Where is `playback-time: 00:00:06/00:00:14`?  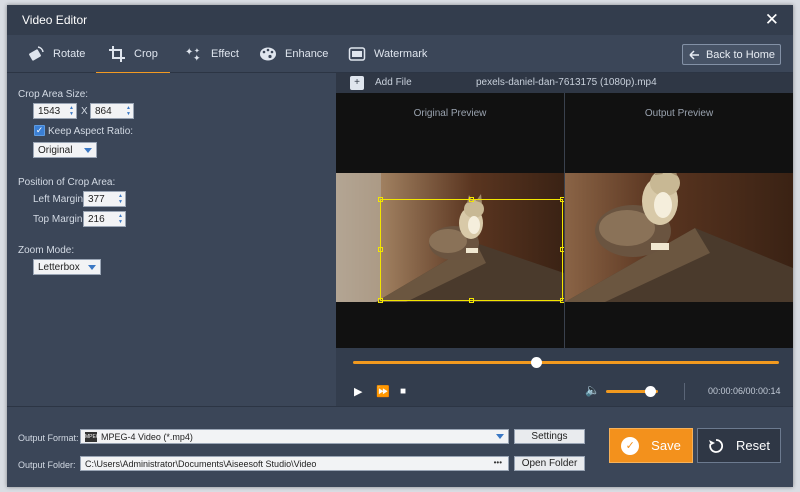 playback-time: 00:00:06/00:00:14 is located at coordinates (744, 391).